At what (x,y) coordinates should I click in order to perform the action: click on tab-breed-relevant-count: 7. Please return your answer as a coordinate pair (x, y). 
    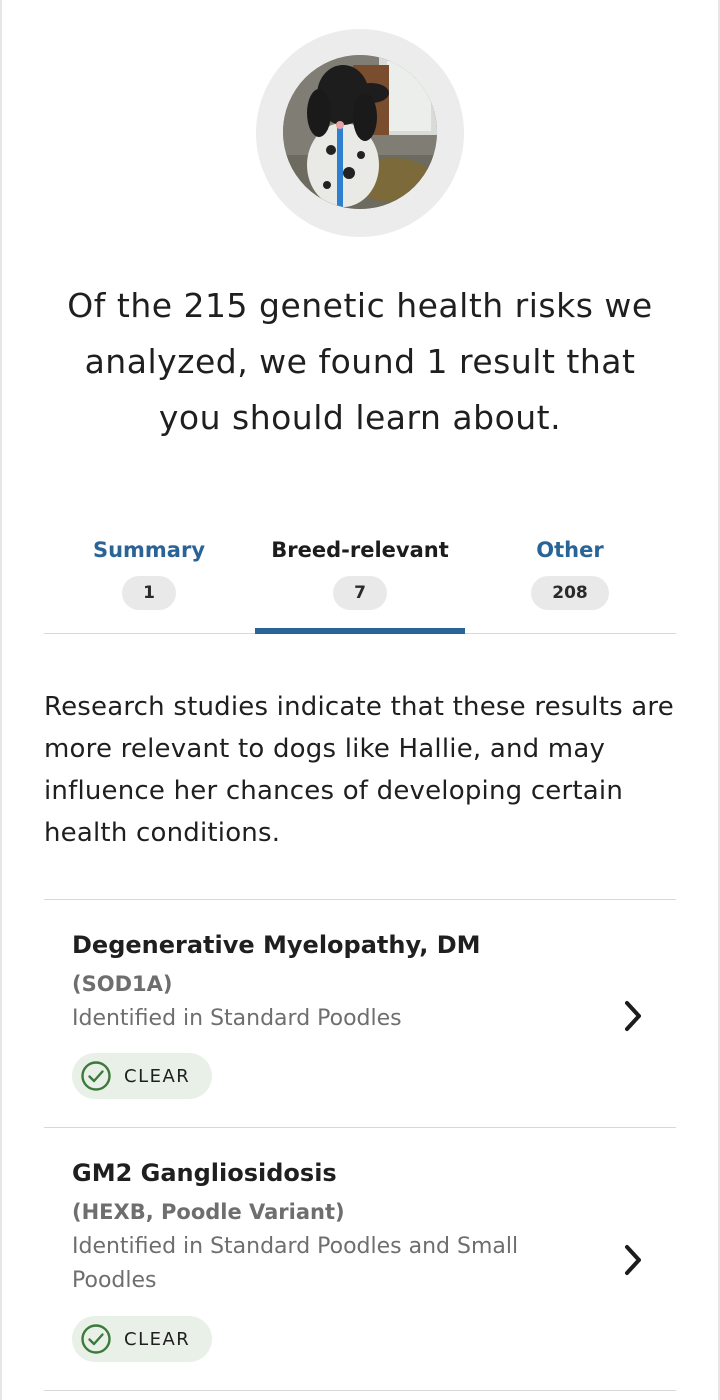
    Looking at the image, I should click on (360, 593).